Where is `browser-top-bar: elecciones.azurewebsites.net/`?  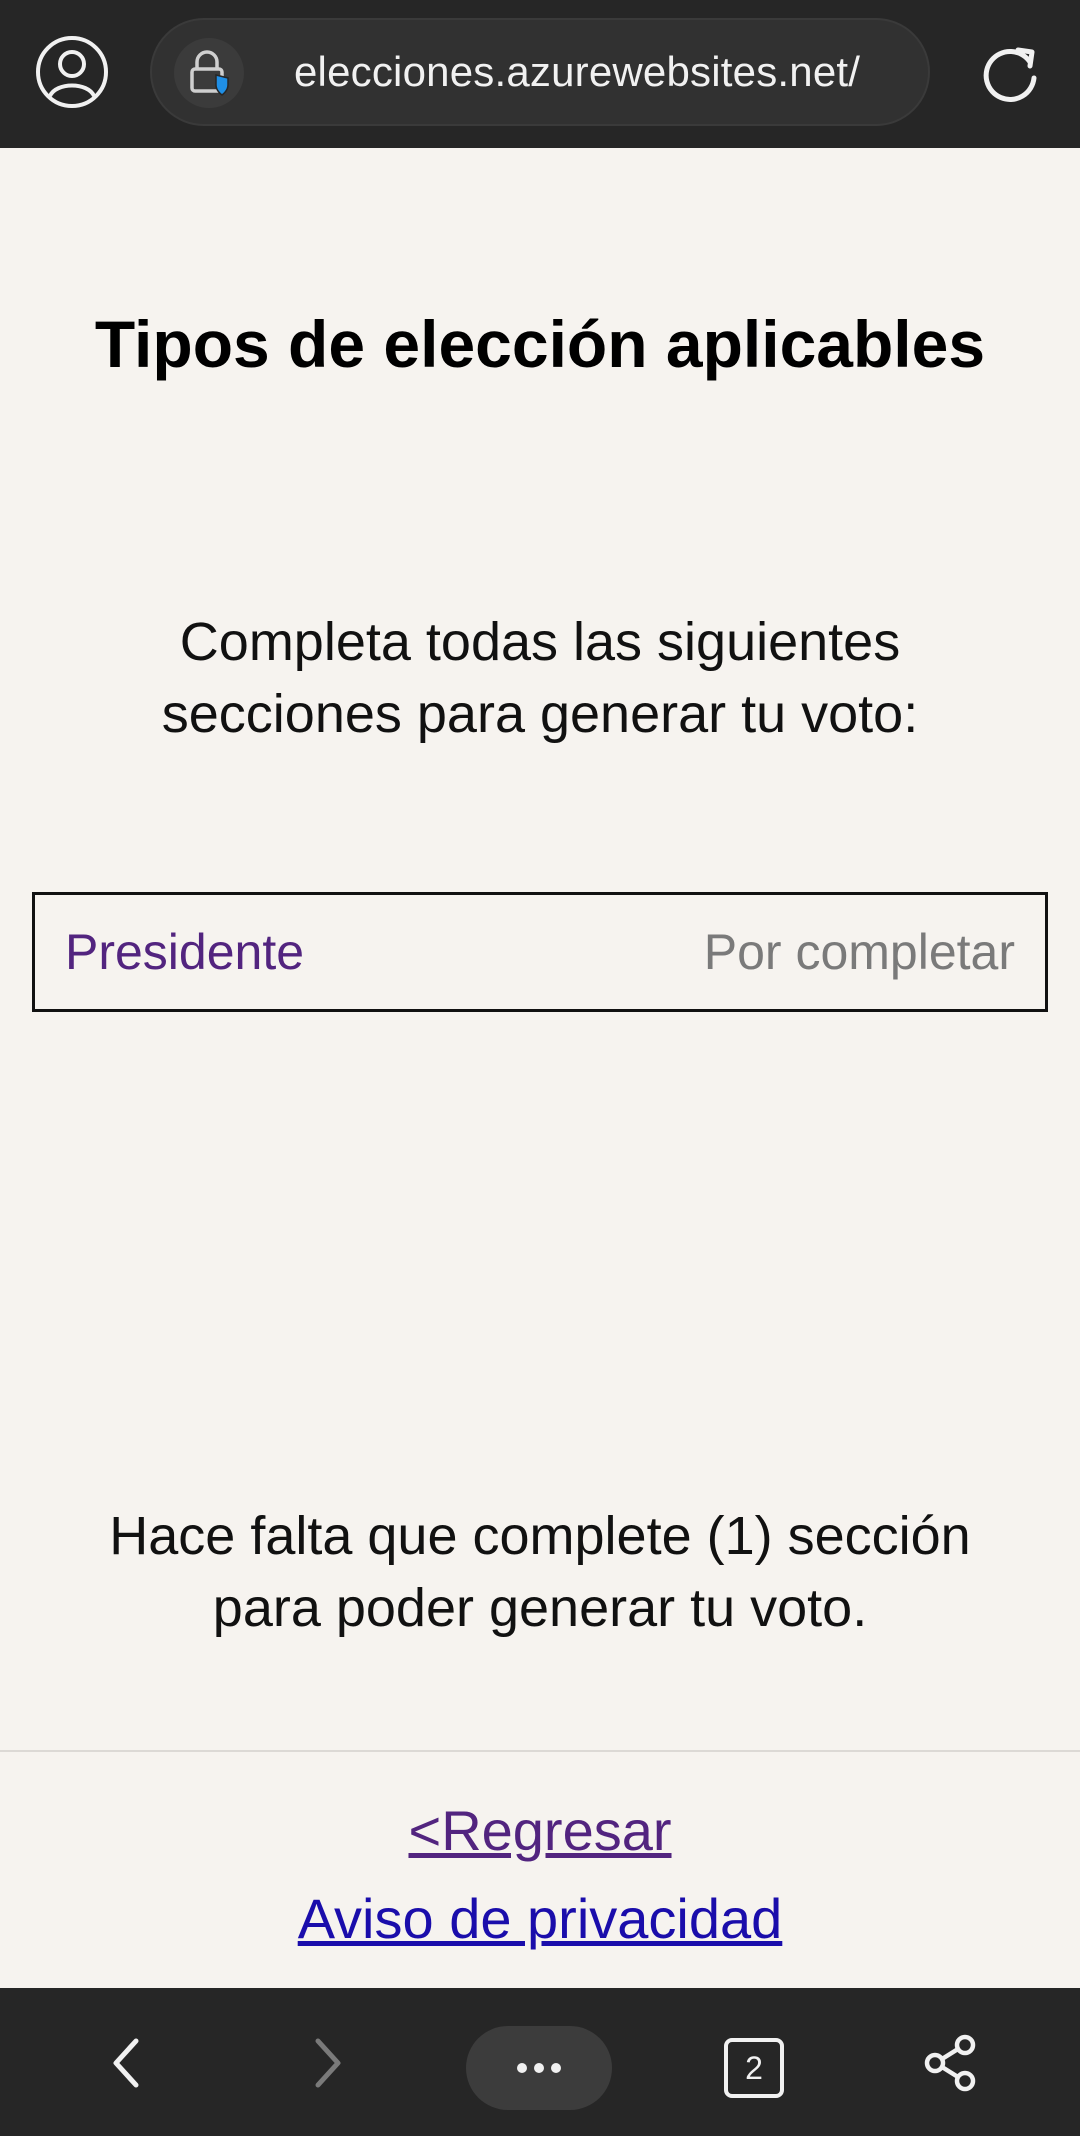
browser-top-bar: elecciones.azurewebsites.net/ is located at coordinates (540, 74).